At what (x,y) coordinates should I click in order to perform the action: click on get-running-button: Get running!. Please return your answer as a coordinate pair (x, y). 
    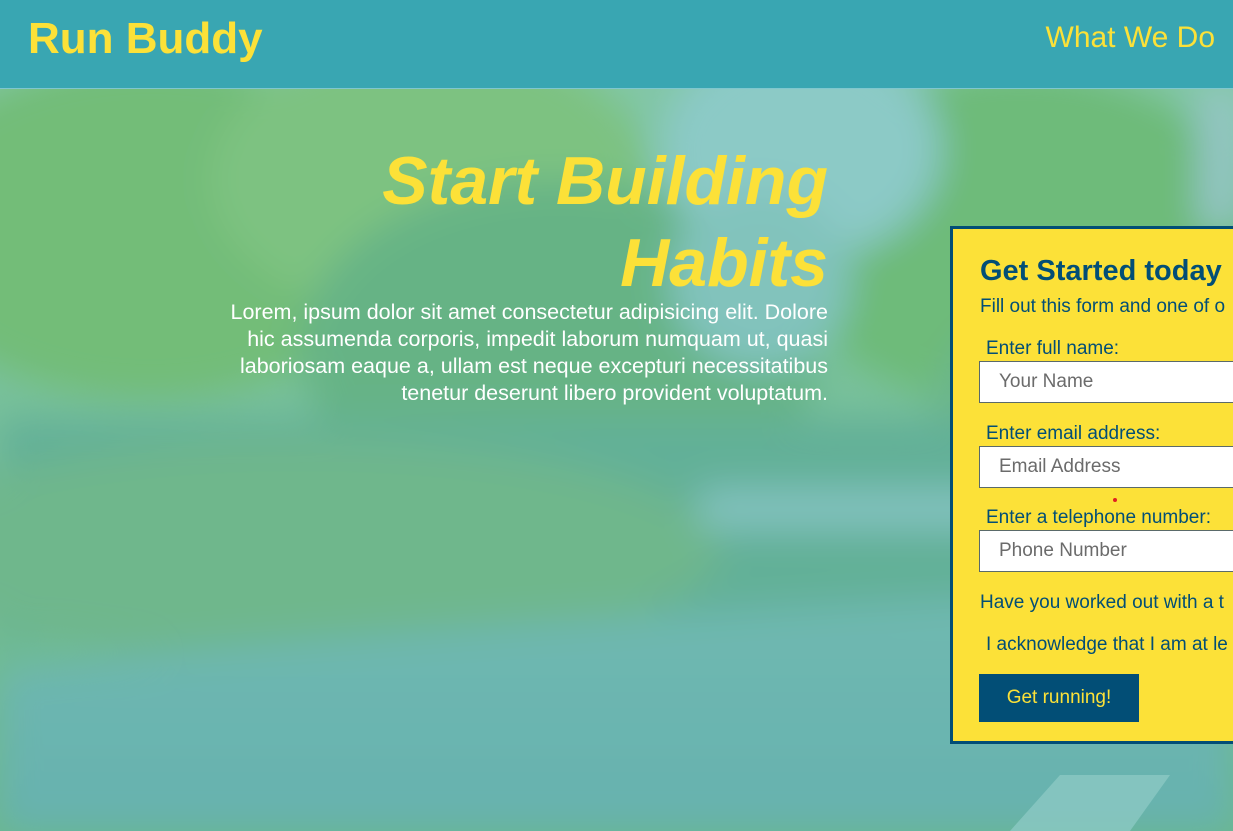
    Looking at the image, I should click on (1059, 698).